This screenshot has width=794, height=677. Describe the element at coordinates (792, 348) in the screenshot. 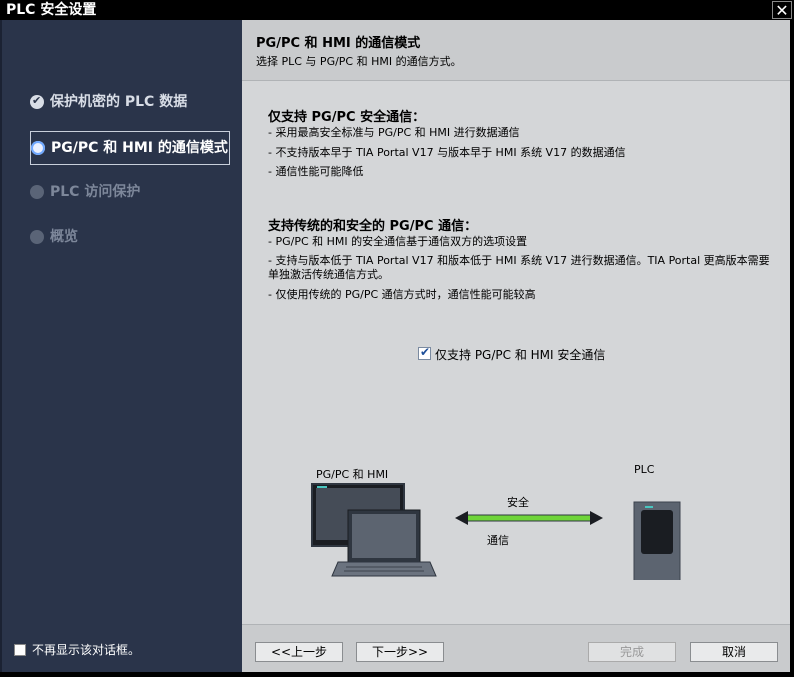

I see `window-border-right` at that location.